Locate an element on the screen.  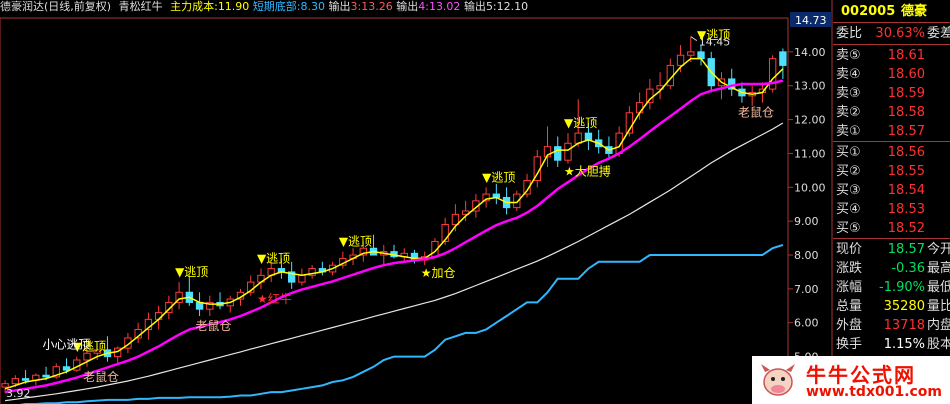
out1: 输出3:13.26 is located at coordinates (361, 6).